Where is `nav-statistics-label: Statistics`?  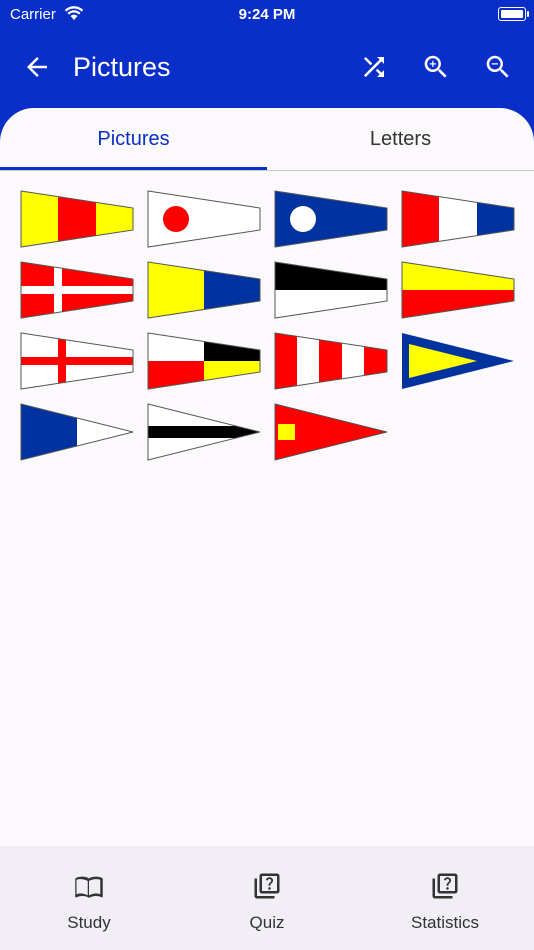
nav-statistics-label: Statistics is located at coordinates (445, 922).